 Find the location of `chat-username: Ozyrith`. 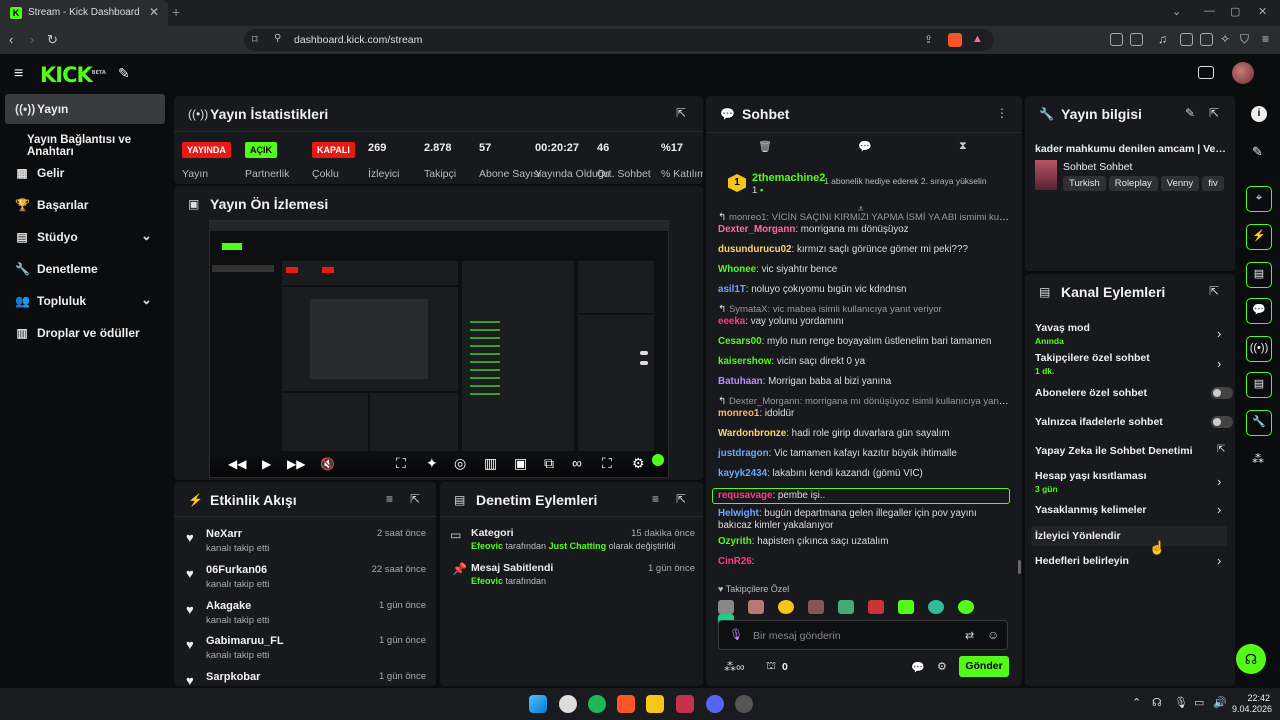

chat-username: Ozyrith is located at coordinates (735, 541).